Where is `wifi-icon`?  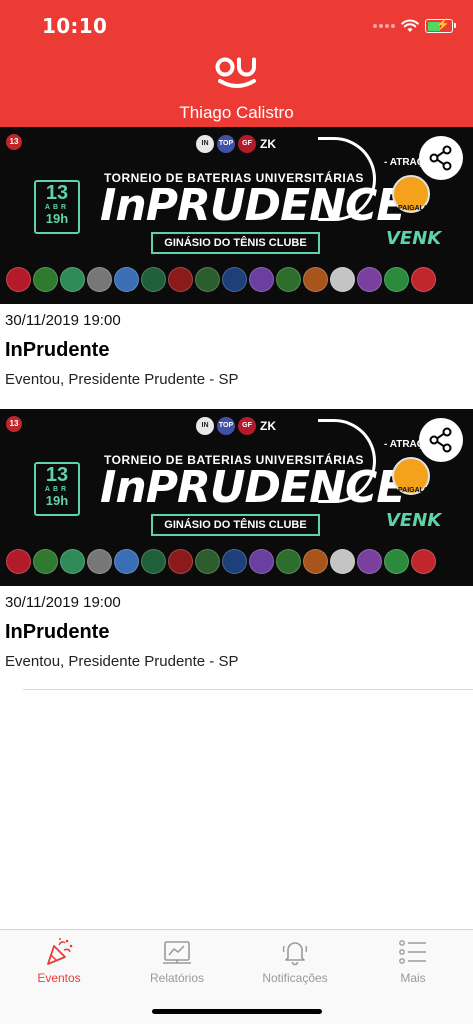 wifi-icon is located at coordinates (410, 25).